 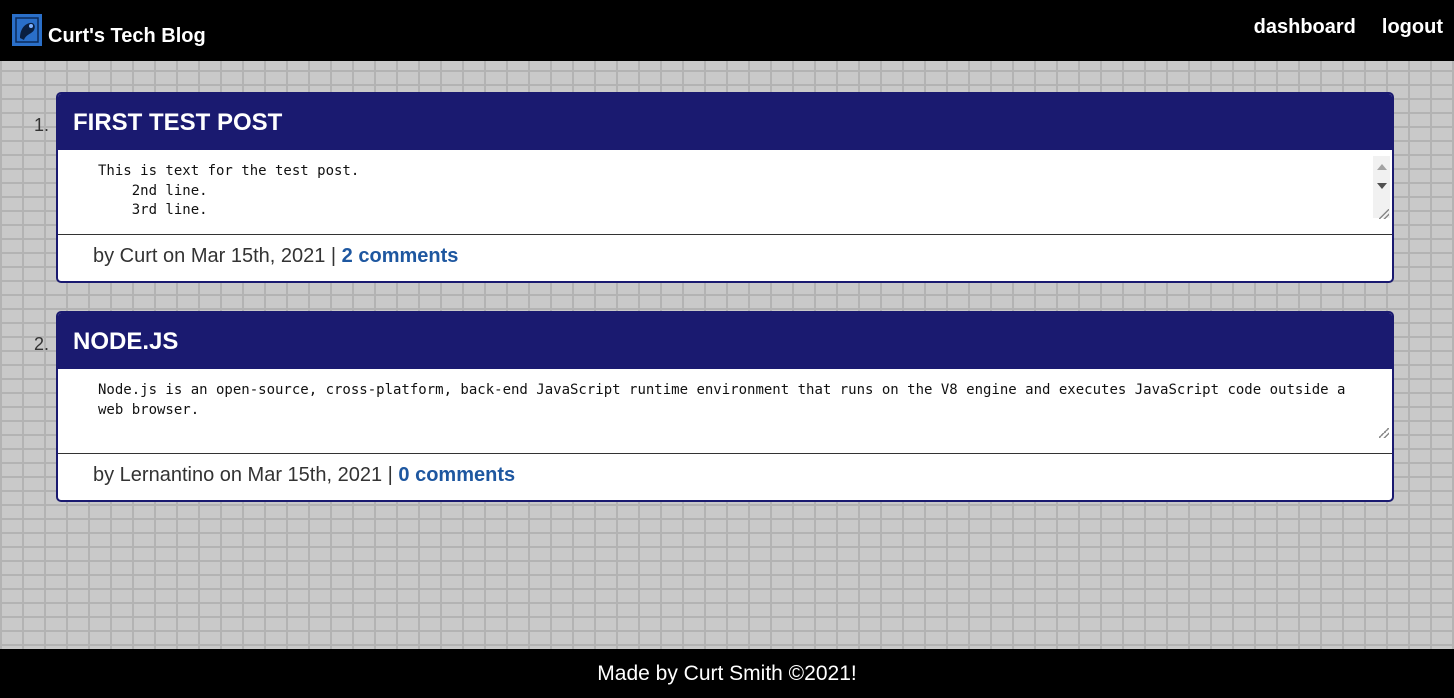 I want to click on page-footer: Made by Curt Smith ©2021!, so click(x=727, y=673).